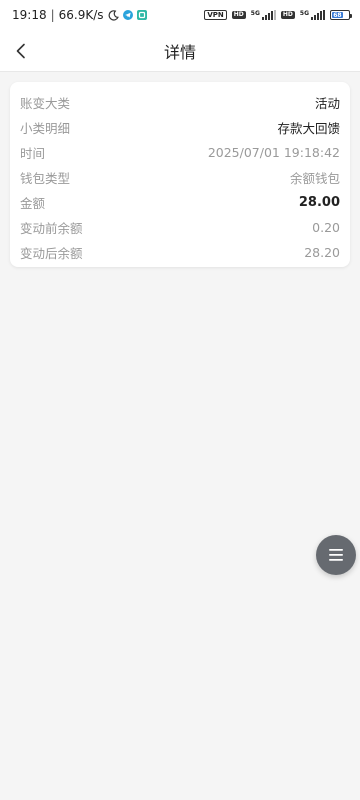 The image size is (360, 800). I want to click on status-time: 19:18, so click(29, 15).